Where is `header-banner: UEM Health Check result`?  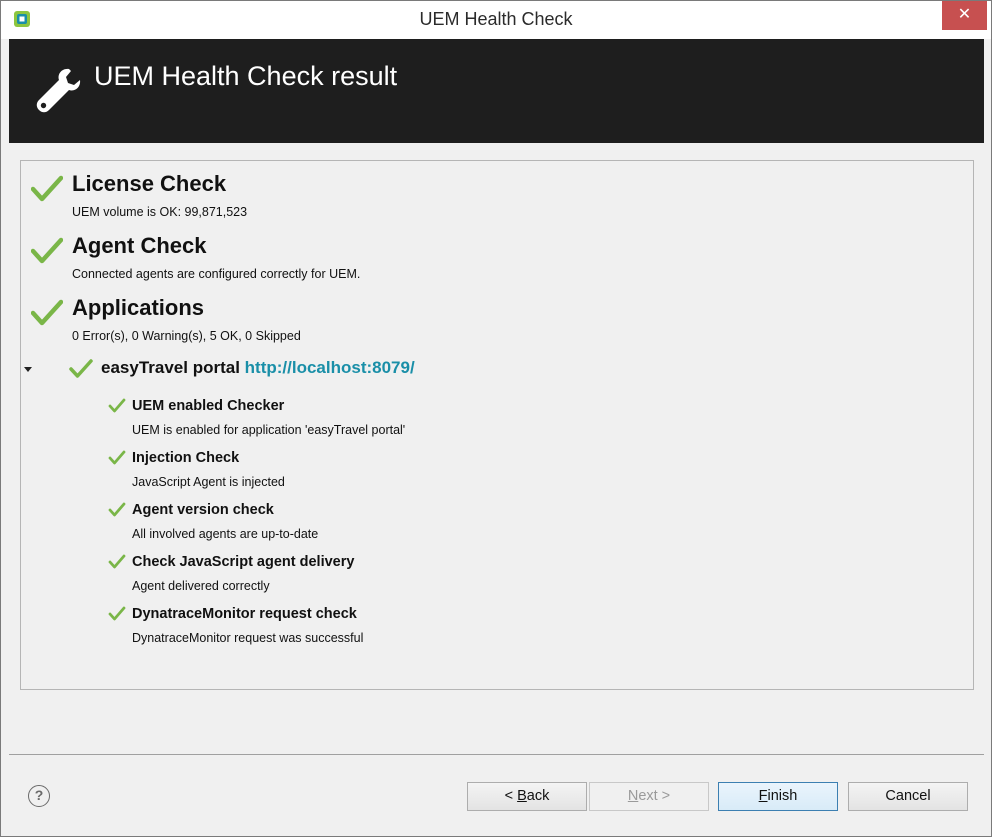 header-banner: UEM Health Check result is located at coordinates (496, 91).